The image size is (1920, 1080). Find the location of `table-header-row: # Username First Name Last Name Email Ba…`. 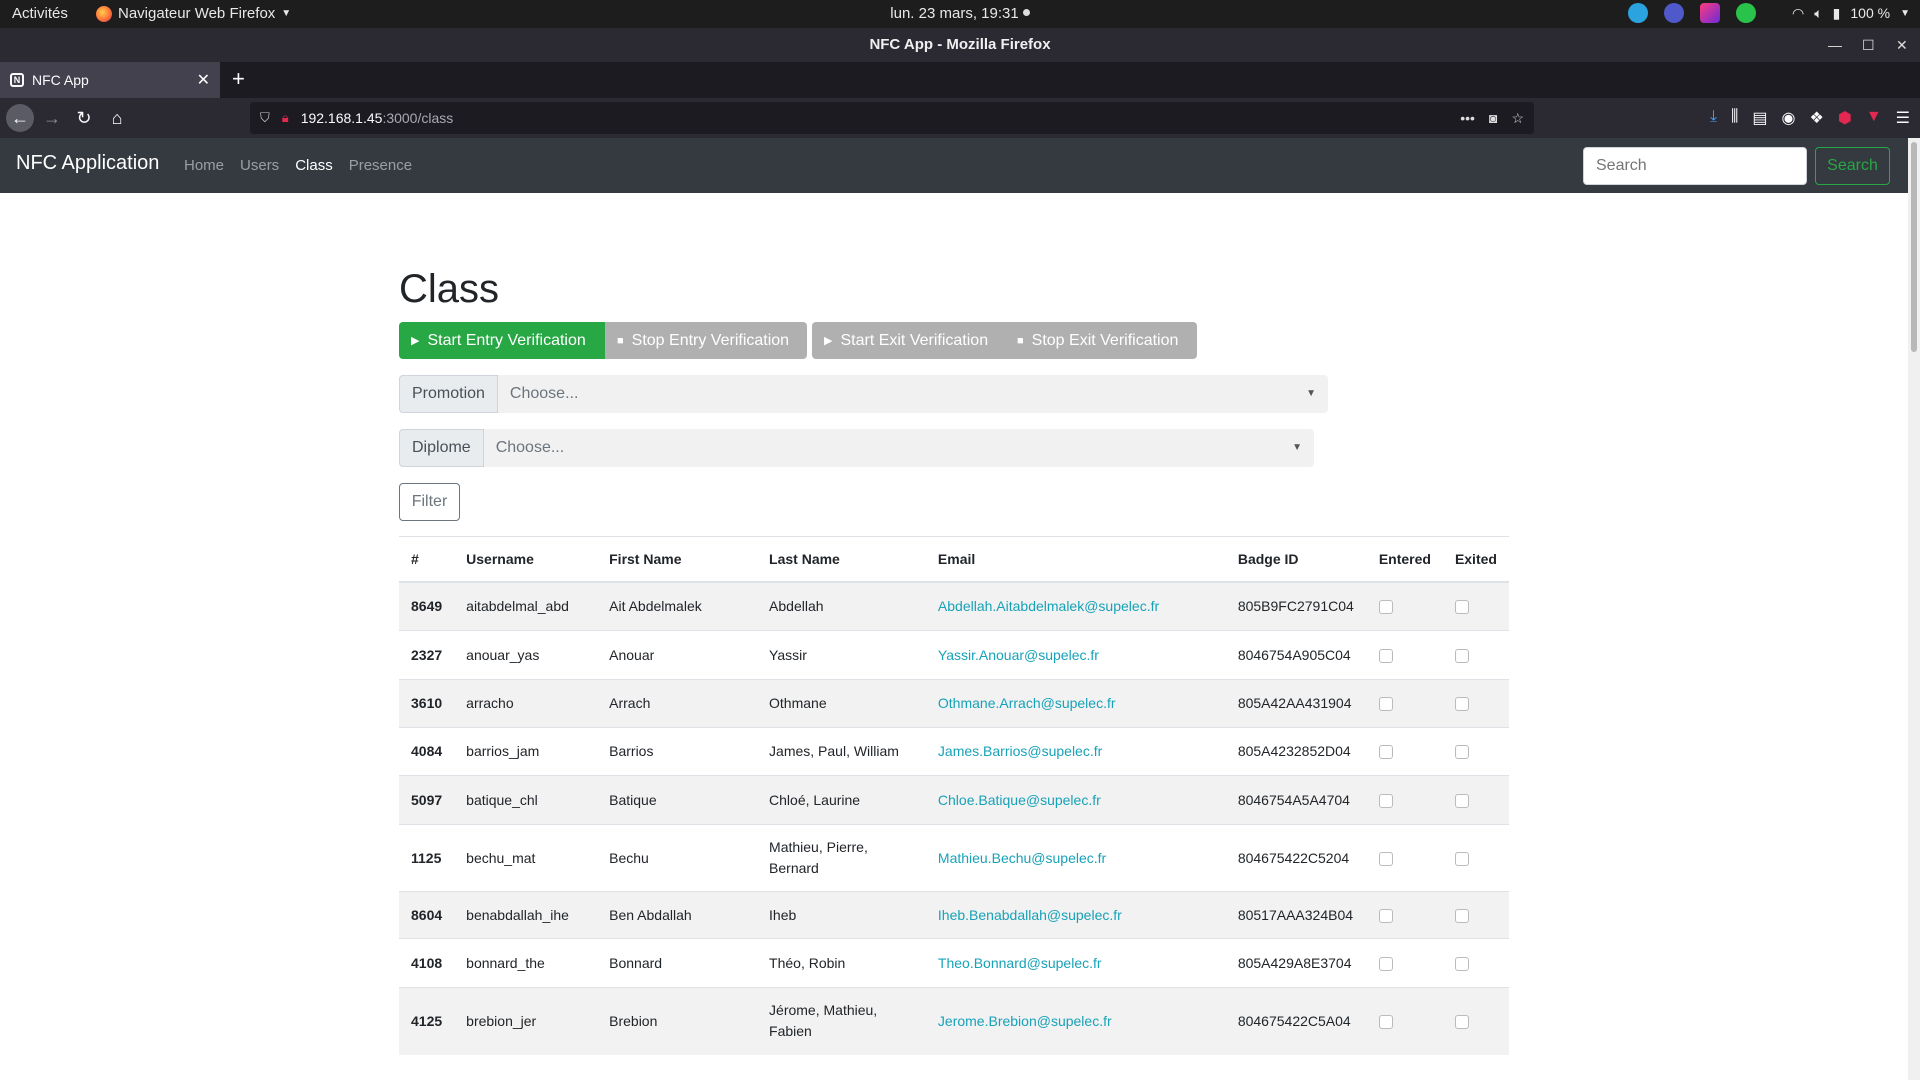

table-header-row: # Username First Name Last Name Email Ba… is located at coordinates (954, 559).